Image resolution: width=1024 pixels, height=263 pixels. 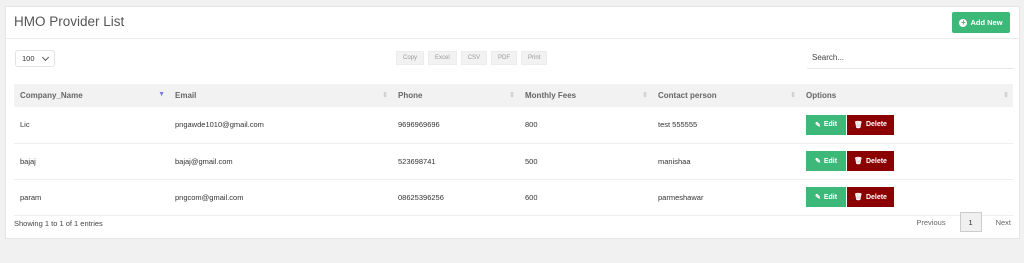 I want to click on column-email: Email ⇕, so click(x=280, y=95).